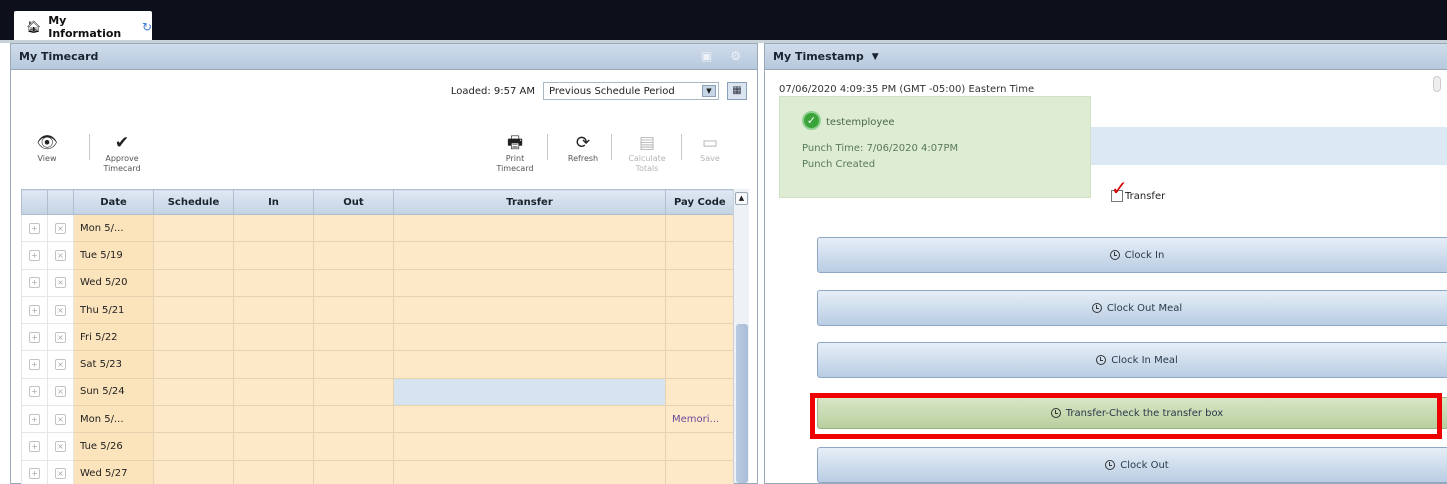 The width and height of the screenshot is (1447, 484). I want to click on vertical-scrollbar: ▲, so click(741, 336).